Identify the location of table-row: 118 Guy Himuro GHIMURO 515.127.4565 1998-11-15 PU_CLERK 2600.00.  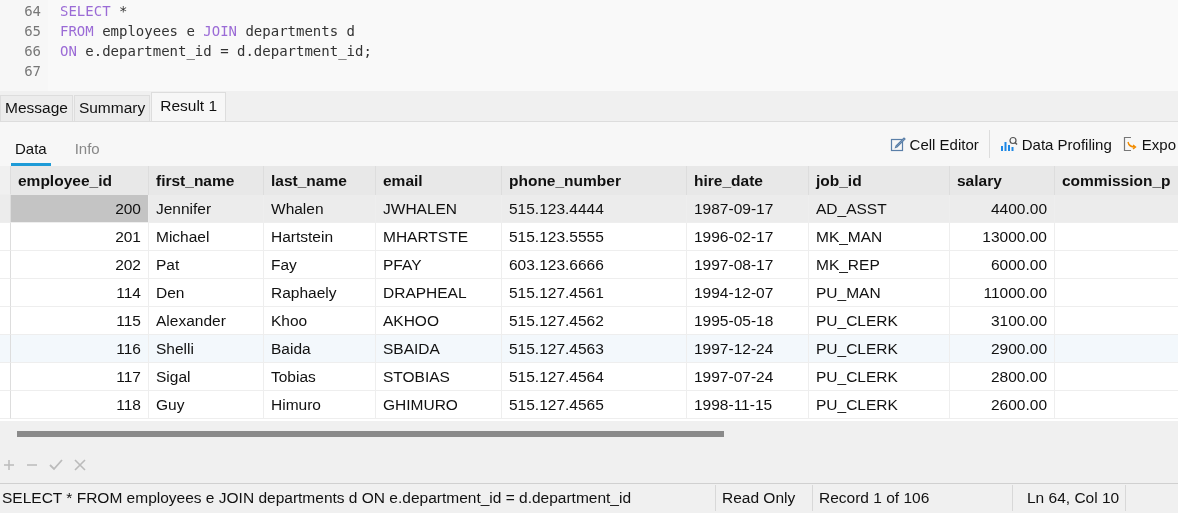
(589, 405).